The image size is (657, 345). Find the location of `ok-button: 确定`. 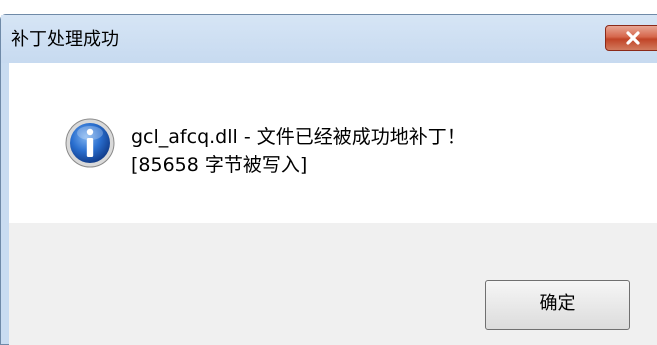

ok-button: 确定 is located at coordinates (557, 305).